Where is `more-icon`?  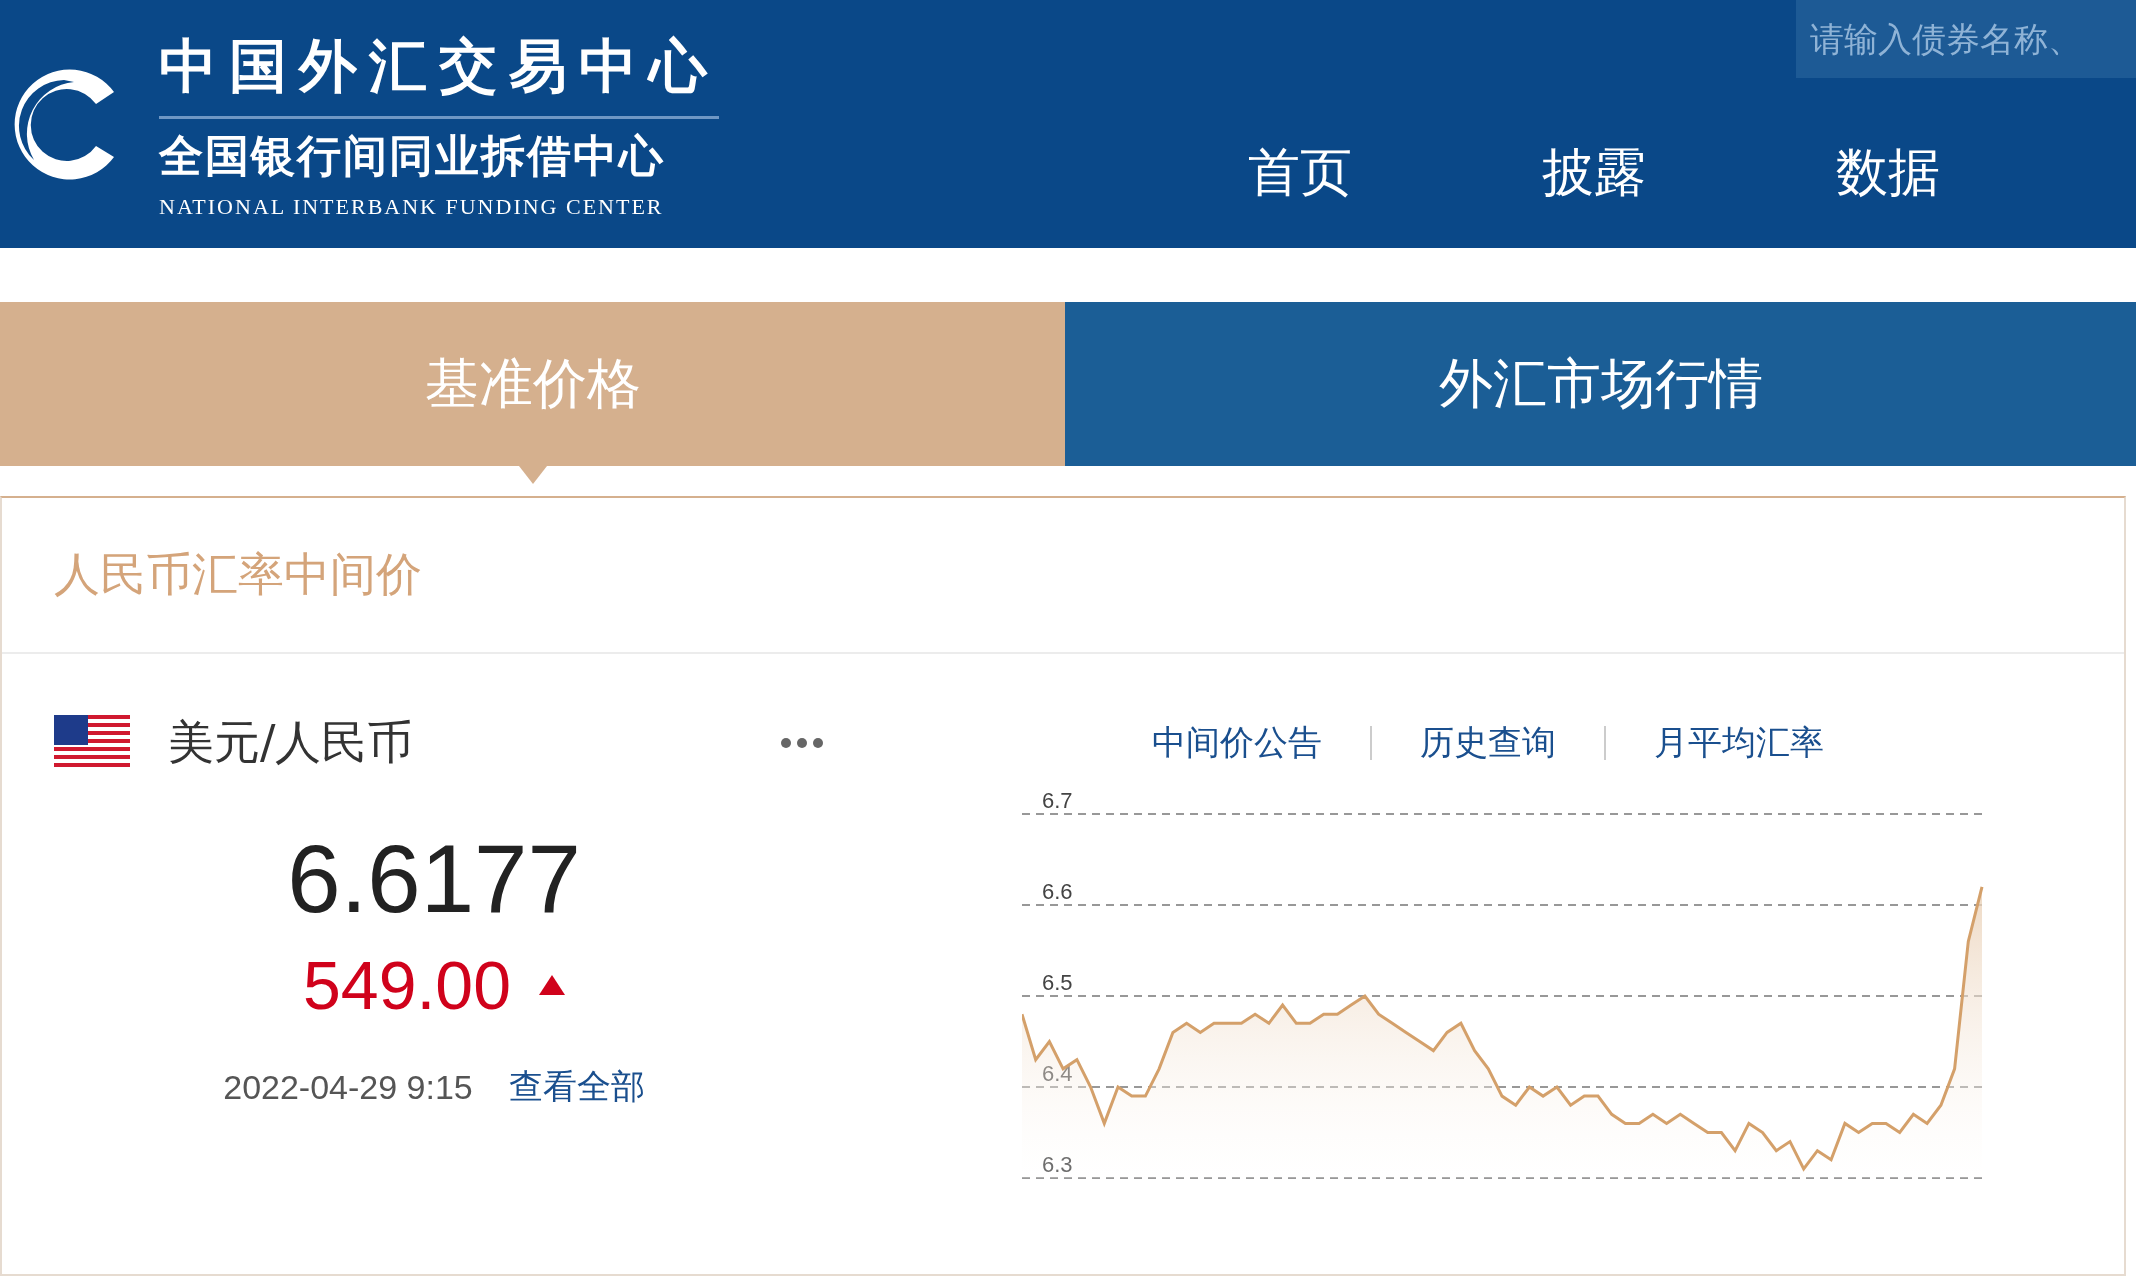
more-icon is located at coordinates (802, 743).